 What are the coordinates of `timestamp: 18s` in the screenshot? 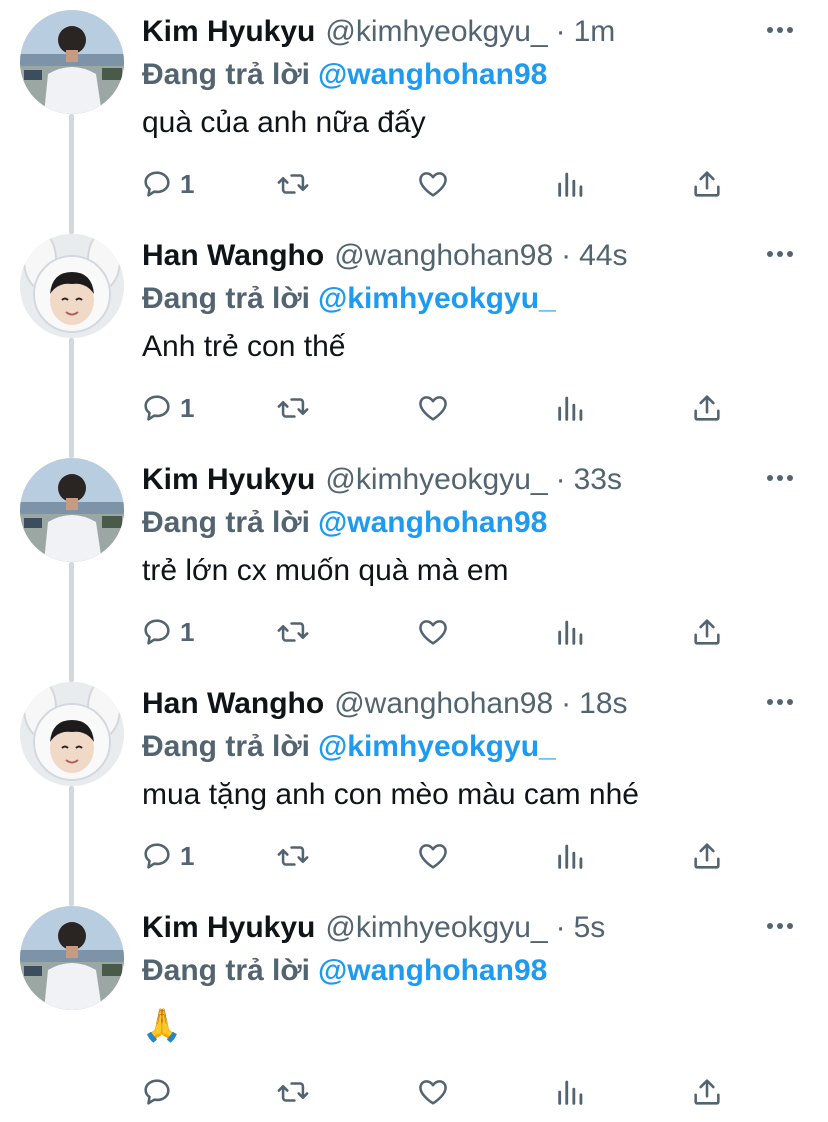 It's located at (603, 704).